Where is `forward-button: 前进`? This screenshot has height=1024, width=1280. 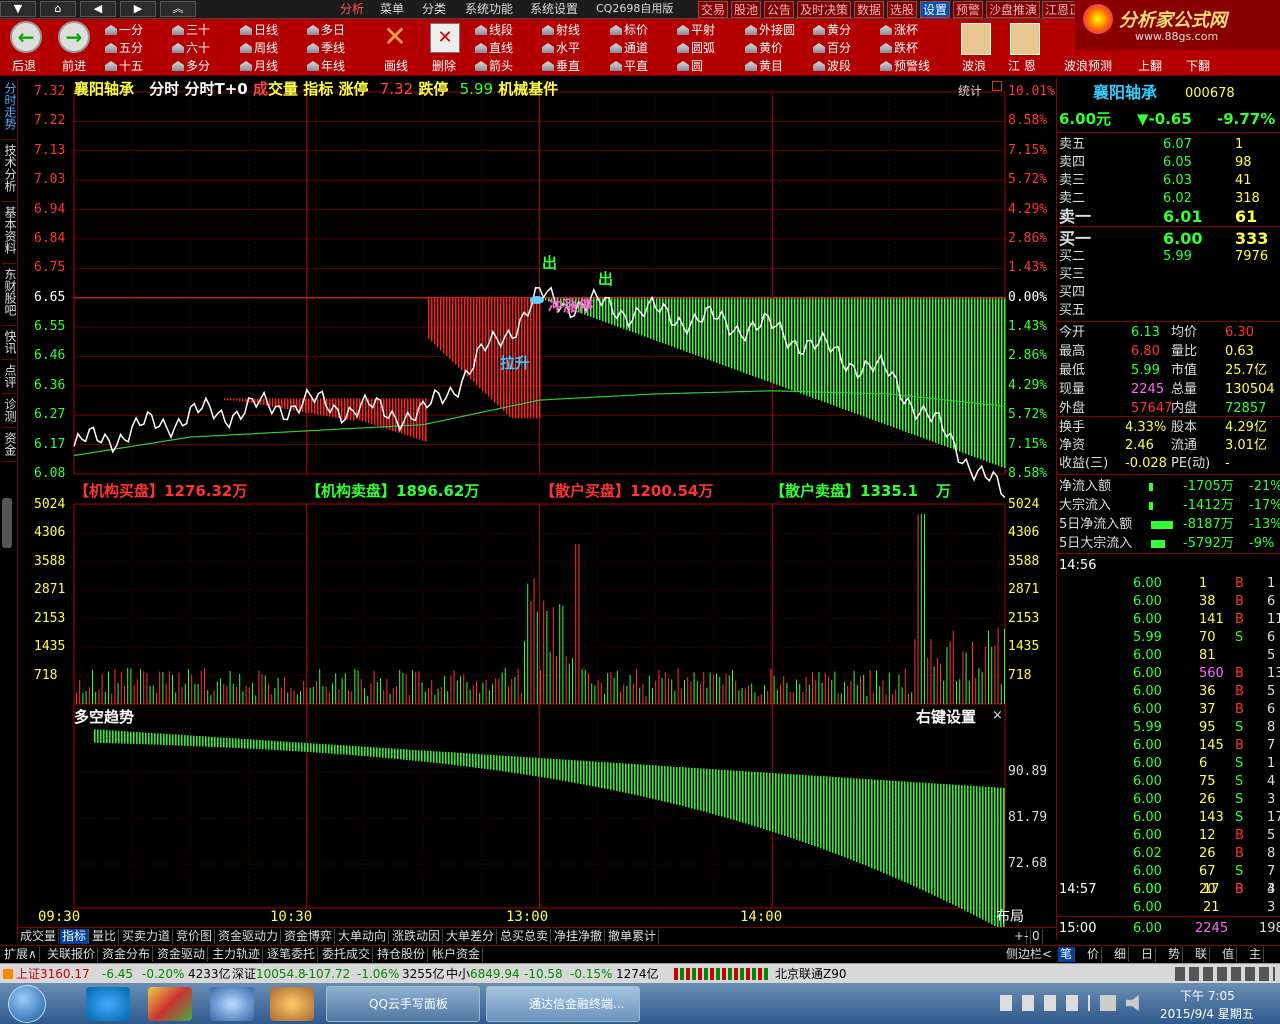
forward-button: 前进 is located at coordinates (74, 66).